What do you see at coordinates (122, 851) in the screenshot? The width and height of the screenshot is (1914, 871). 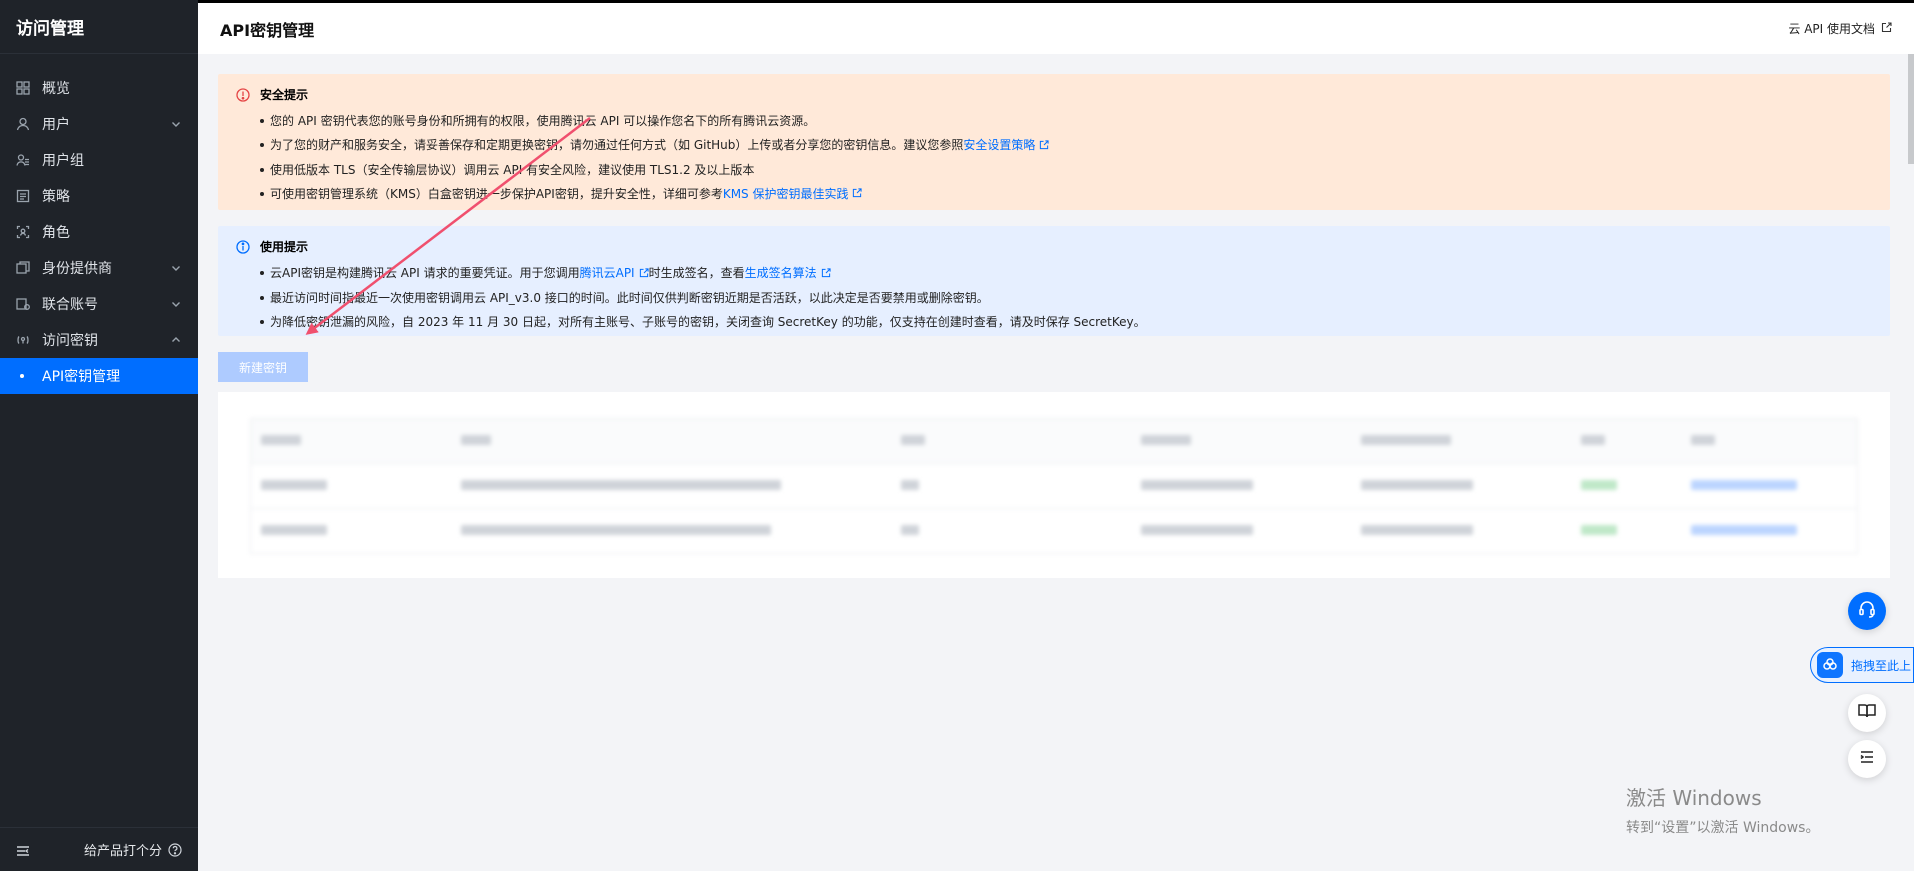 I see `rate-product-label: 给产品打个分` at bounding box center [122, 851].